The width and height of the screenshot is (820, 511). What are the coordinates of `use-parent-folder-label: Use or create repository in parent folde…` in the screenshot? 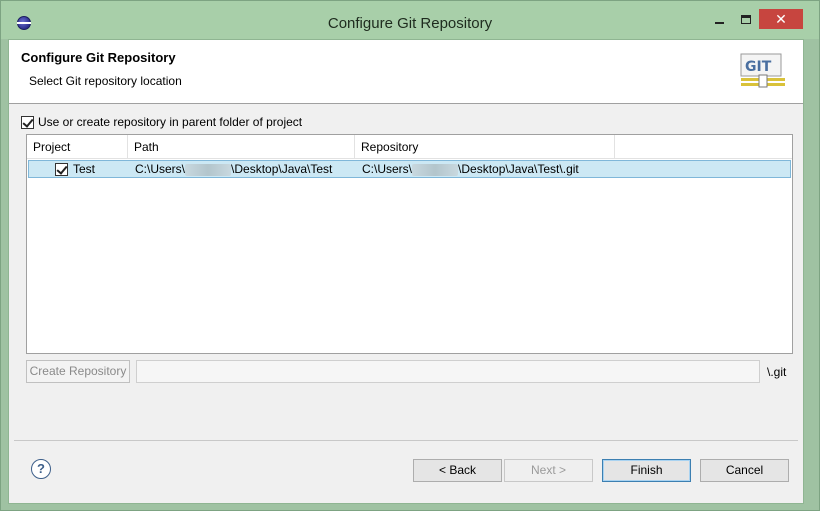 It's located at (170, 122).